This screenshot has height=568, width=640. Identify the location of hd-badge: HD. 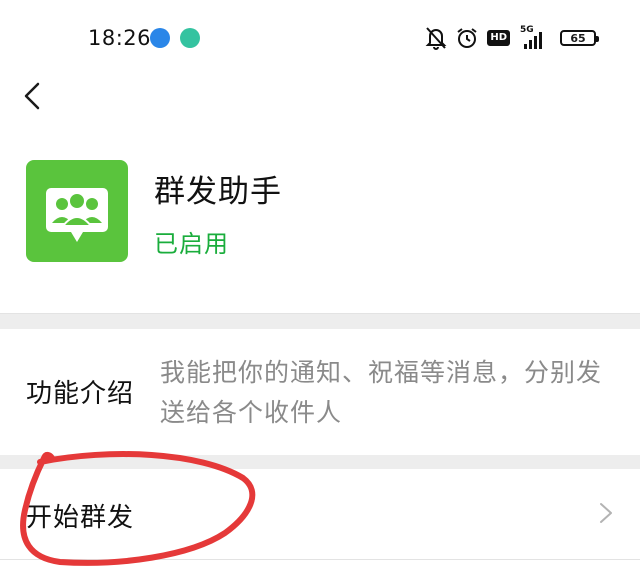
(498, 38).